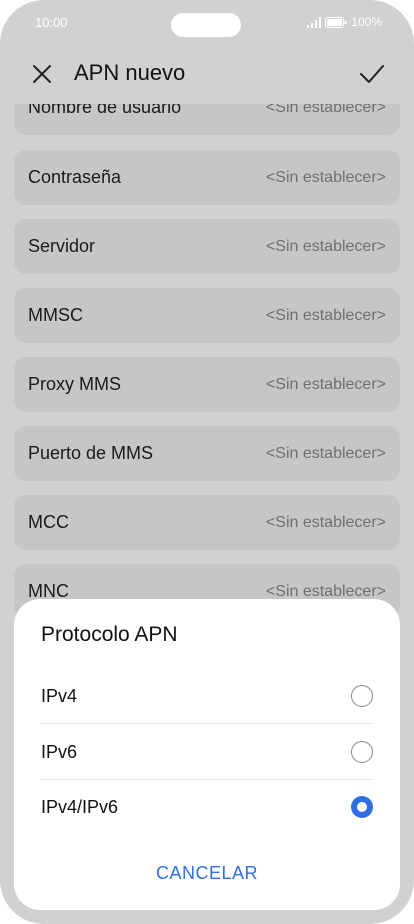 The width and height of the screenshot is (414, 924). I want to click on field-label: MCC, so click(48, 522).